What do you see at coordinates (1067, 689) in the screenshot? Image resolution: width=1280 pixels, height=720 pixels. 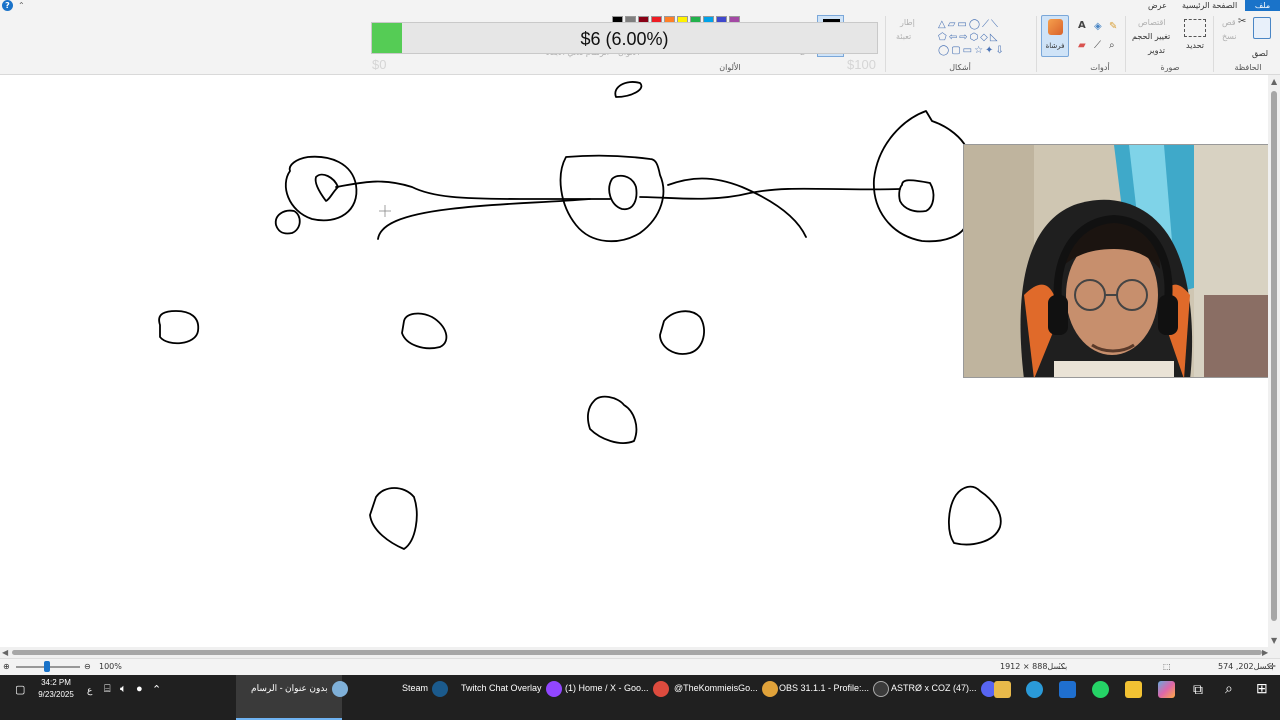 I see `outlook-icon` at bounding box center [1067, 689].